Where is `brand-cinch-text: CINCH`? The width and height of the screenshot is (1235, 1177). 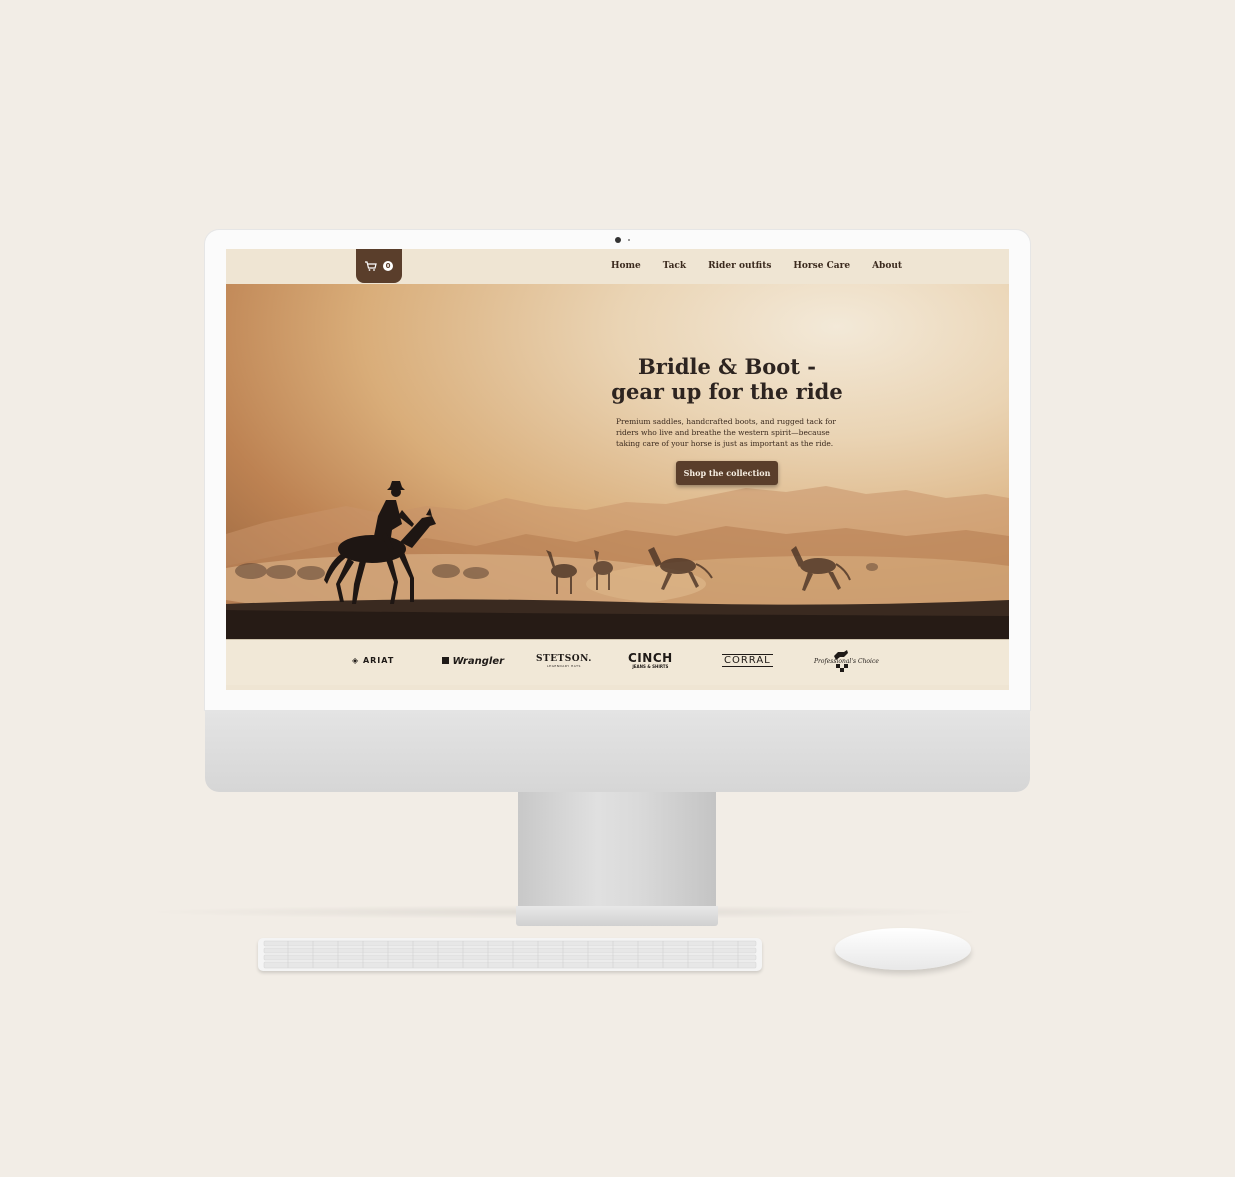 brand-cinch-text: CINCH is located at coordinates (650, 658).